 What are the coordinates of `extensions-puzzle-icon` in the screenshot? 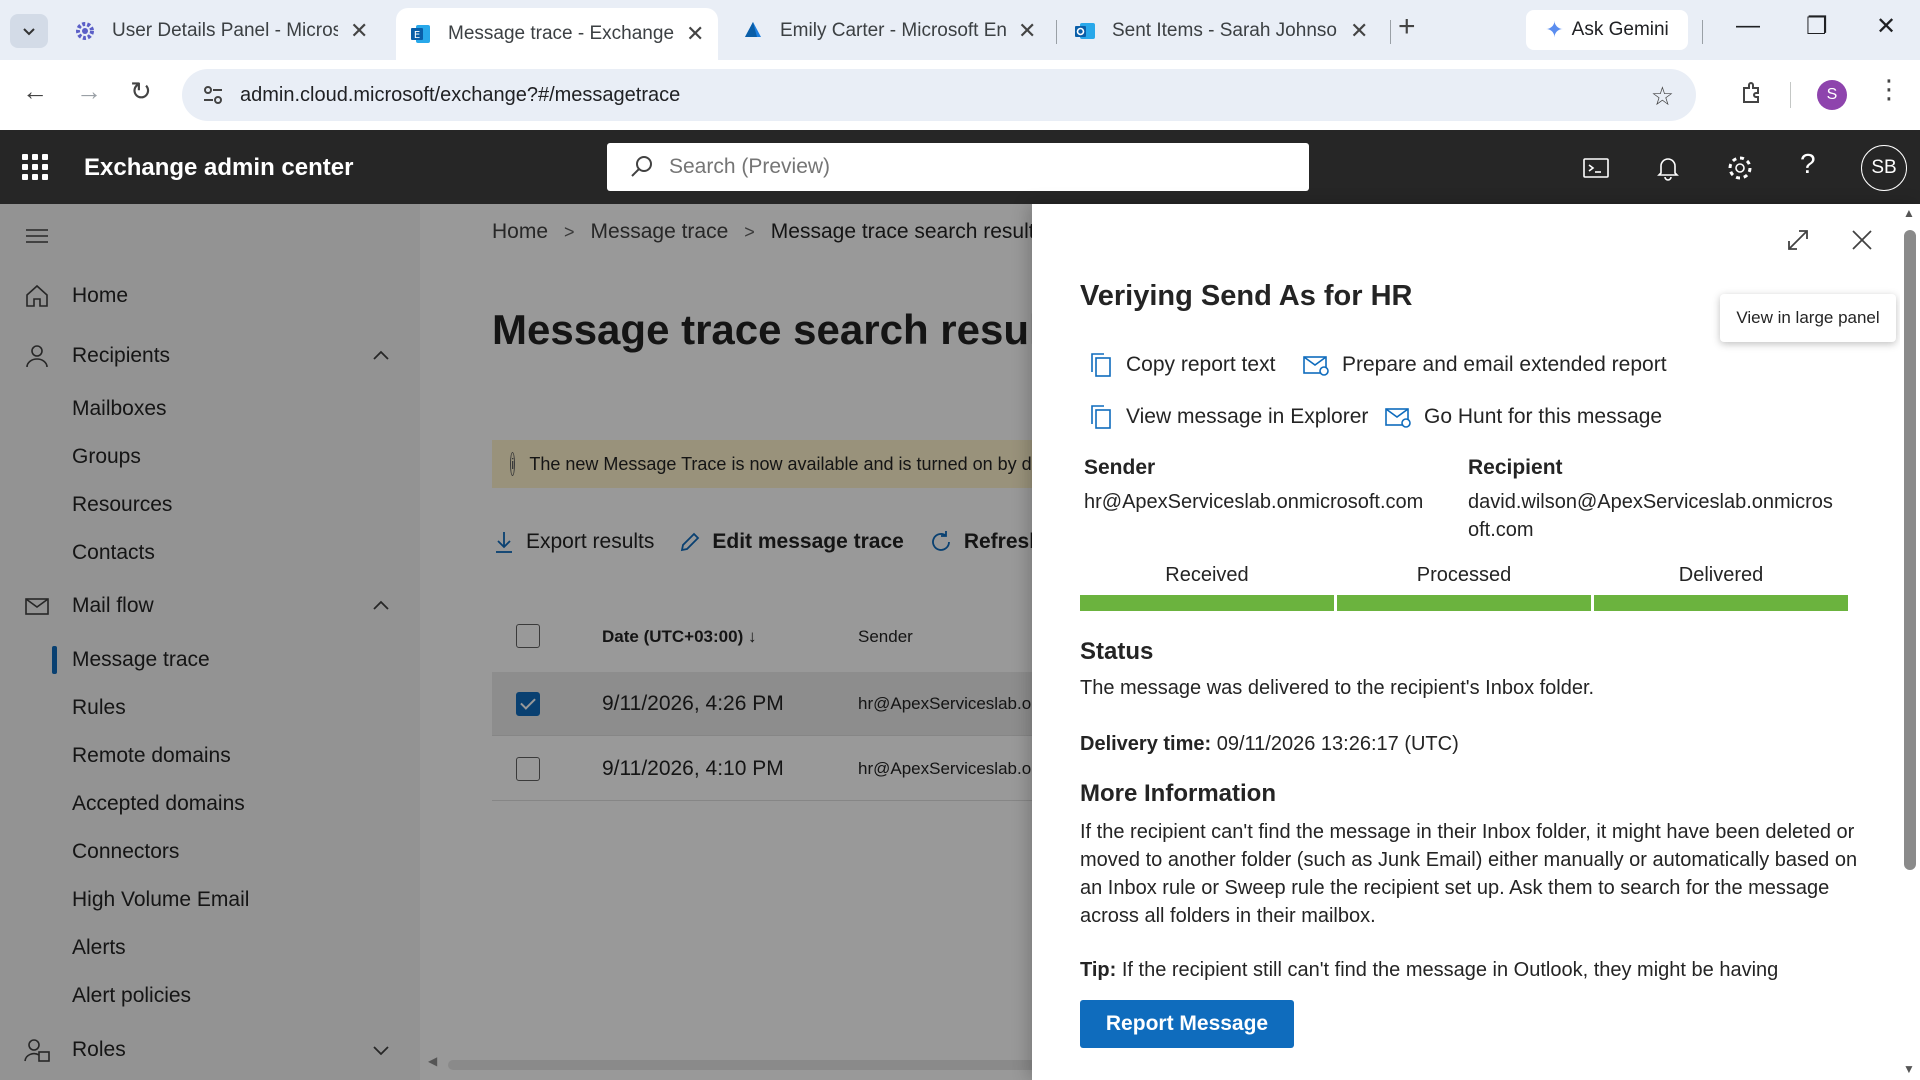 It's located at (1753, 93).